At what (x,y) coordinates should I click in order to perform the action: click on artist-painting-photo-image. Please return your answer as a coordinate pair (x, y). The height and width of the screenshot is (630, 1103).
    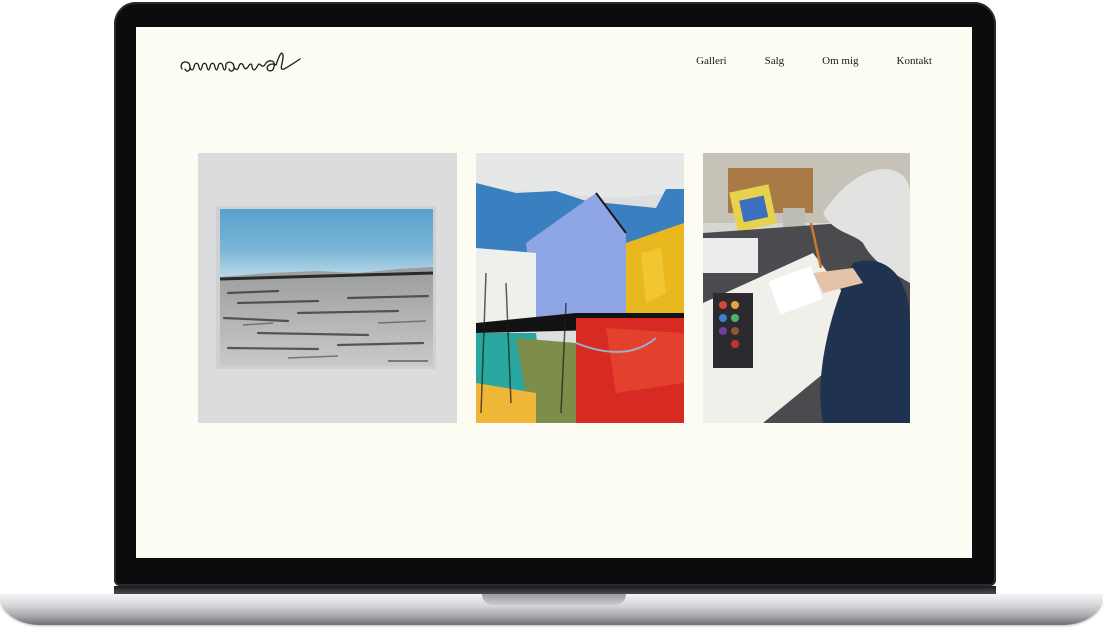
    Looking at the image, I should click on (806, 288).